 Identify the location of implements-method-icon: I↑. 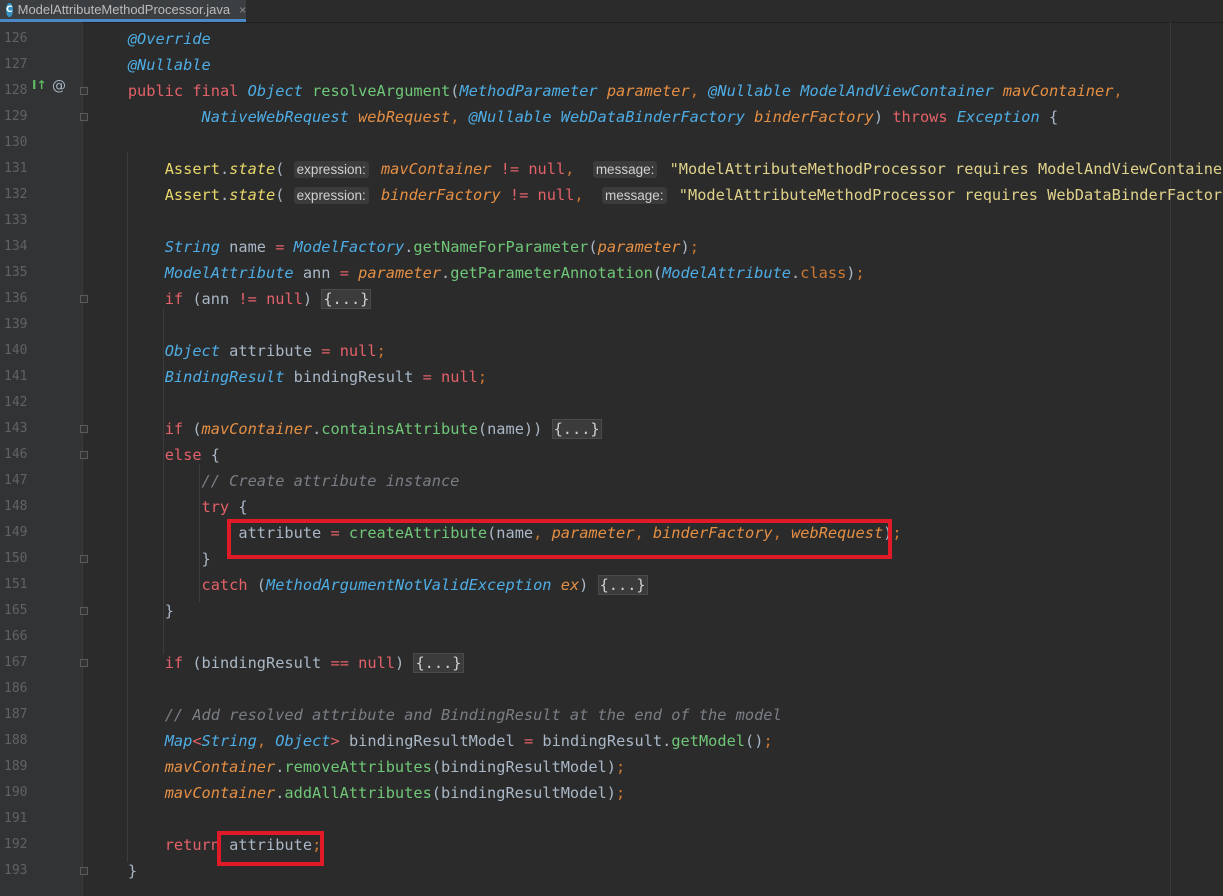
(39, 91).